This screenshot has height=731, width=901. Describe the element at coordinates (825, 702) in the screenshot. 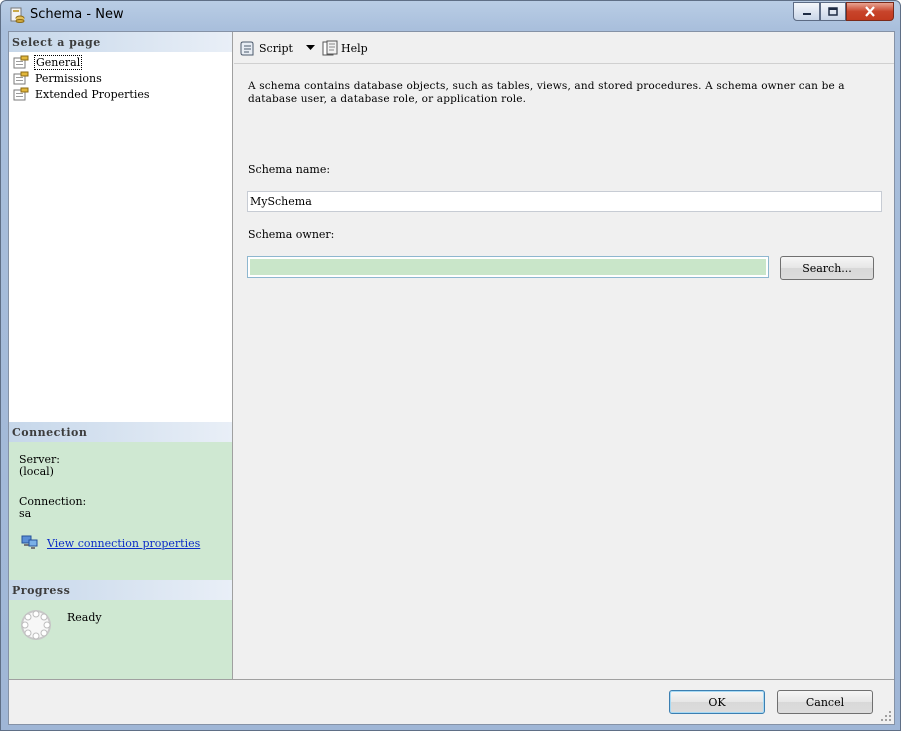

I see `cancel-button: Cancel` at that location.